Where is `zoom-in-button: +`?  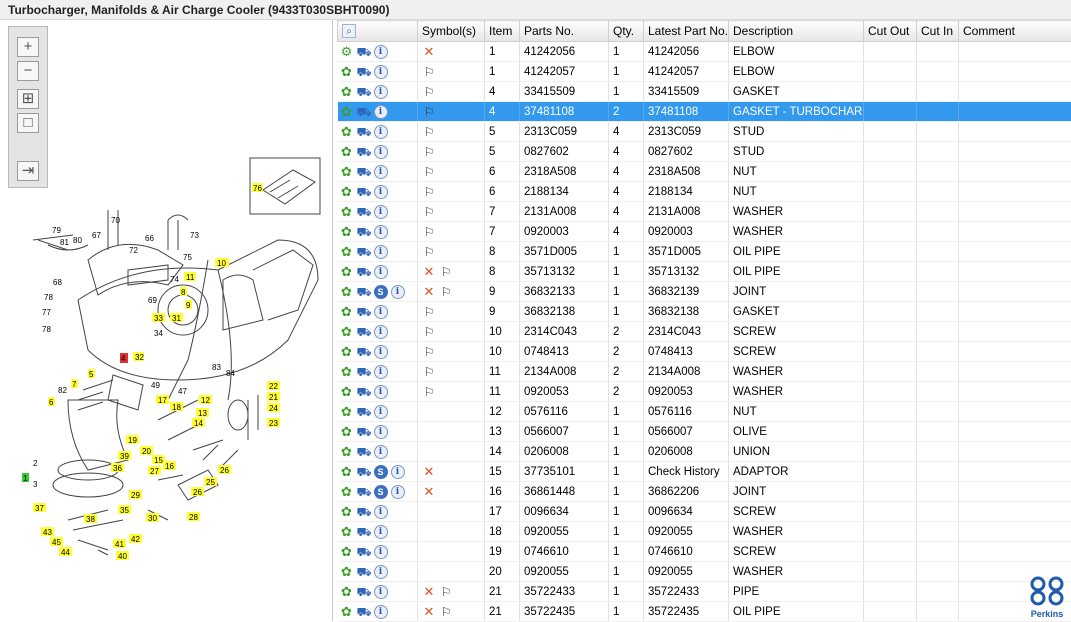
zoom-in-button: + is located at coordinates (28, 47).